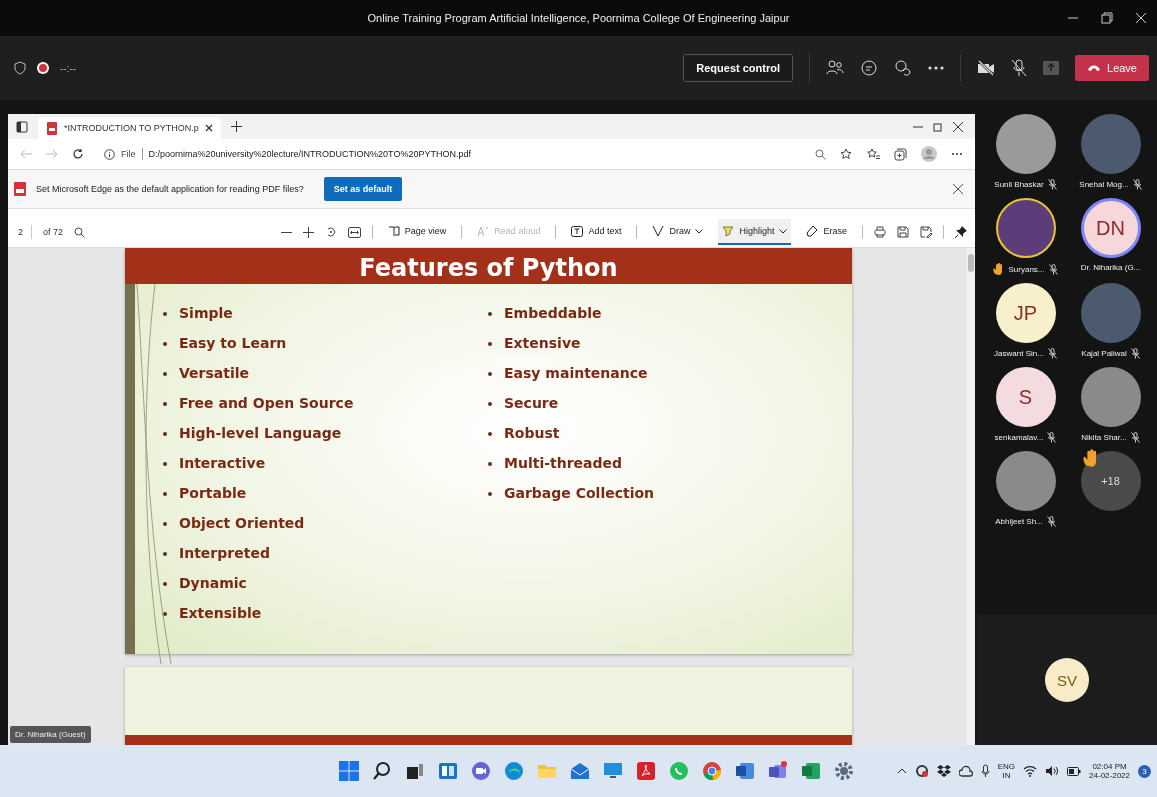 Image resolution: width=1157 pixels, height=797 pixels. I want to click on reactions-icon, so click(903, 68).